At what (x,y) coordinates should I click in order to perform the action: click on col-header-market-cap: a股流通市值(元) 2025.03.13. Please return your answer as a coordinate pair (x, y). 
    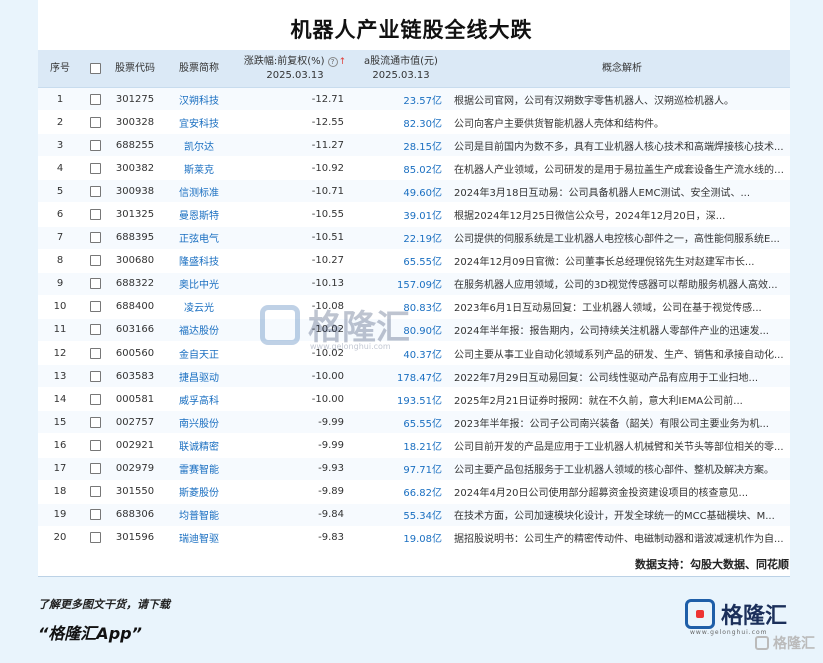
    Looking at the image, I should click on (401, 68).